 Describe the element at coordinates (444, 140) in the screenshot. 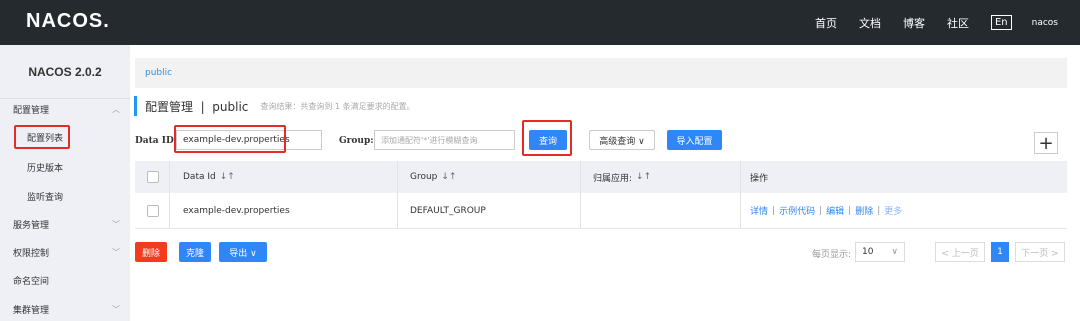

I see `group-input: 添加通配符'*'进行模糊查询` at that location.